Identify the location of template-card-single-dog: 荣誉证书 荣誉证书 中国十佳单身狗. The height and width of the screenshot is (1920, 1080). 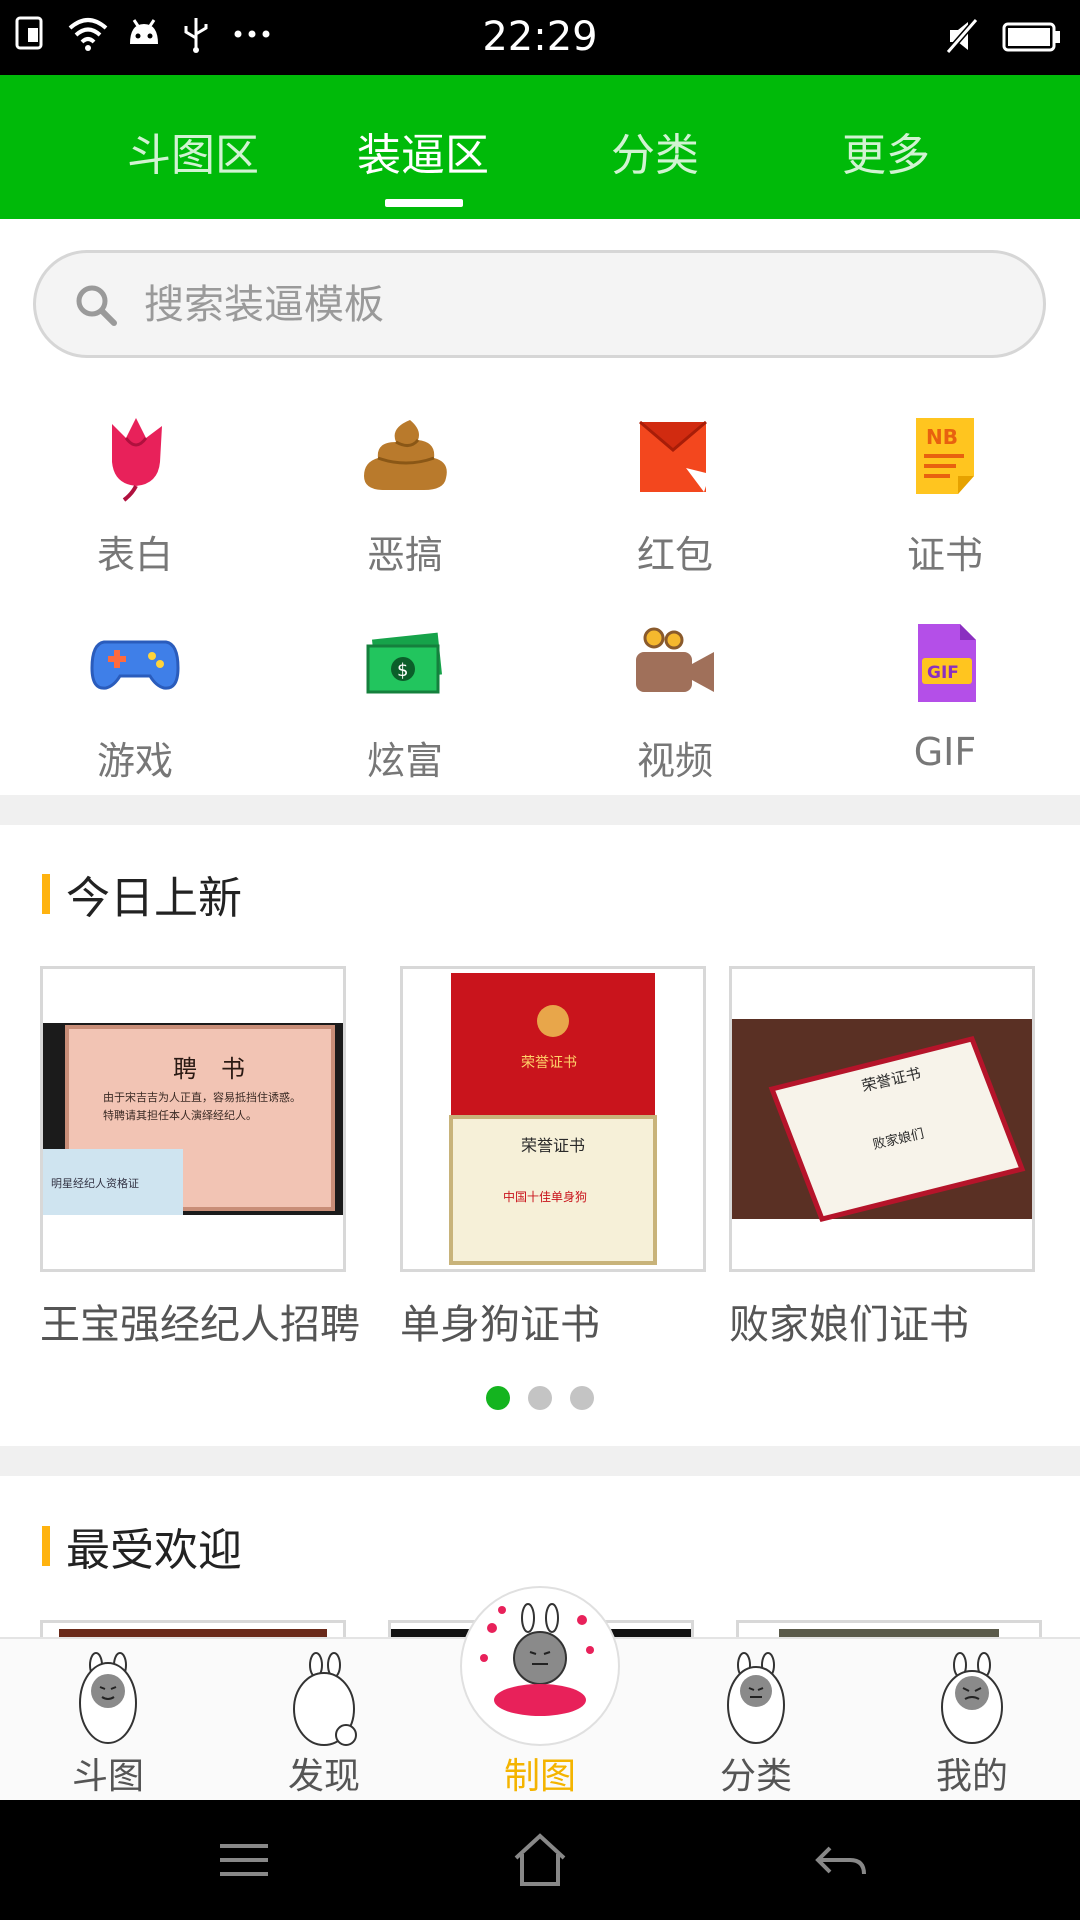
(553, 1119).